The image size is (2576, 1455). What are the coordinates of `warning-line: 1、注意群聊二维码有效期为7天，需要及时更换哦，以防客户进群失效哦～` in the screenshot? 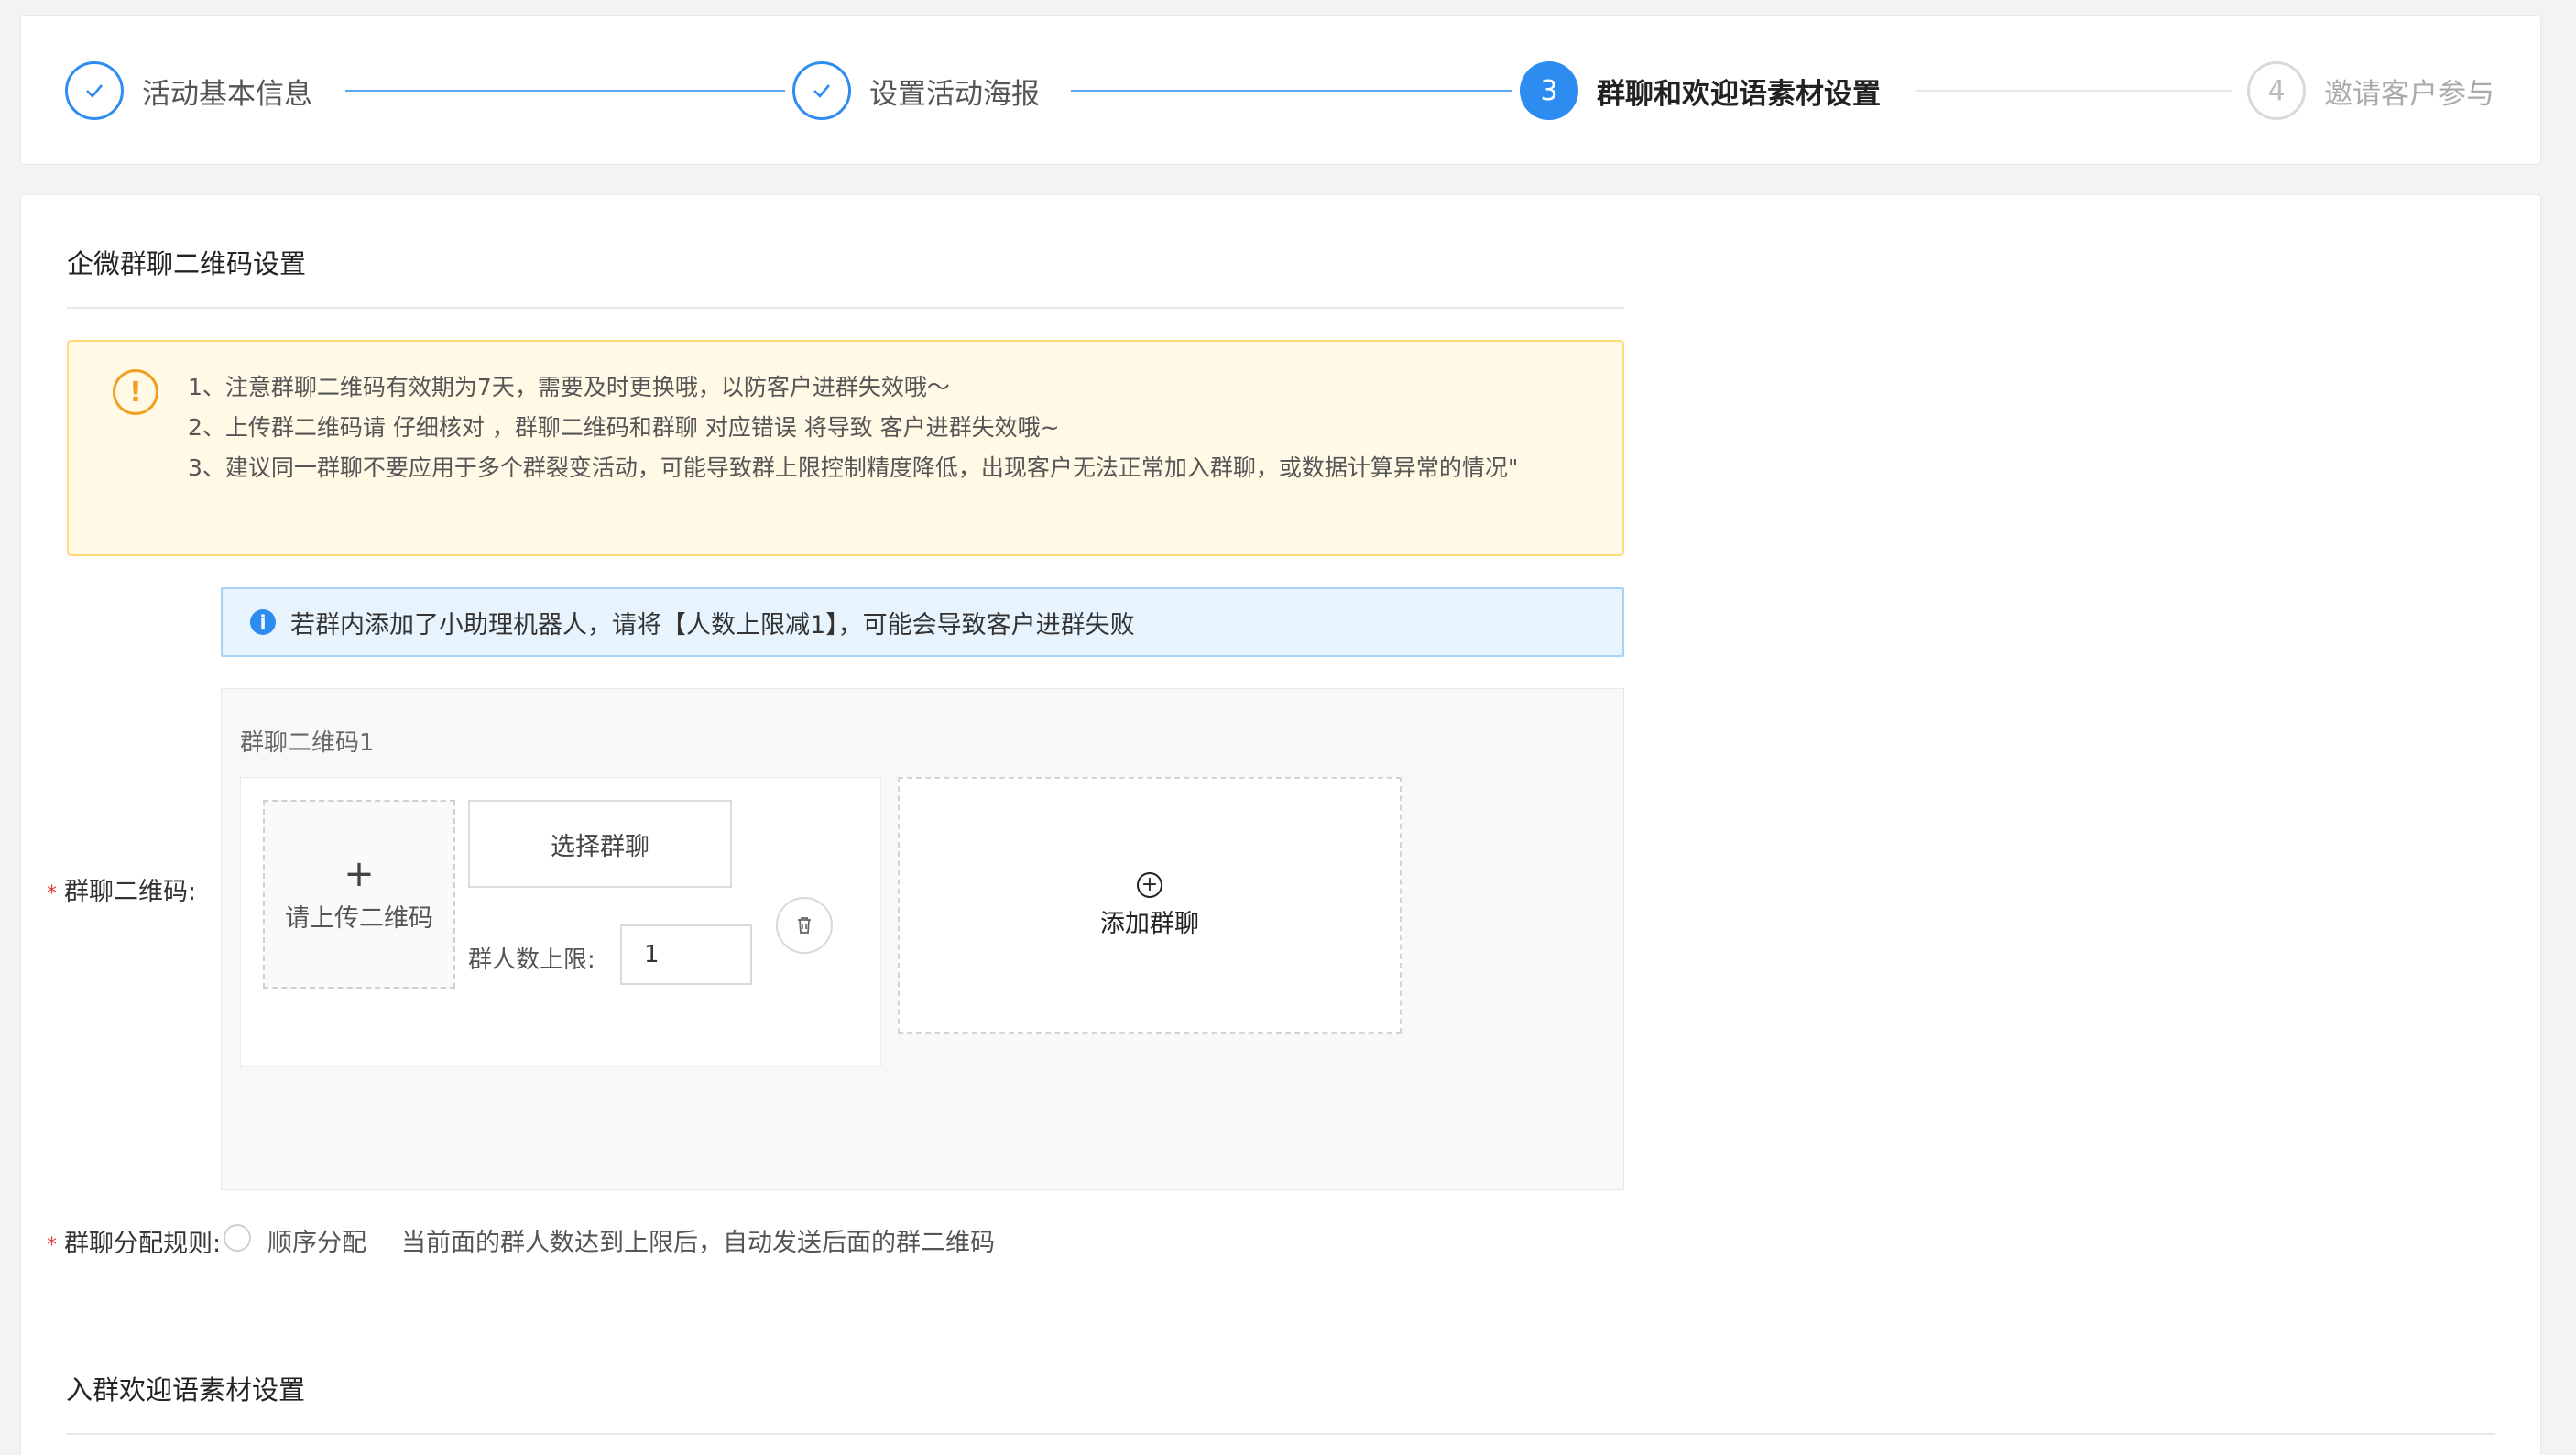 It's located at (569, 387).